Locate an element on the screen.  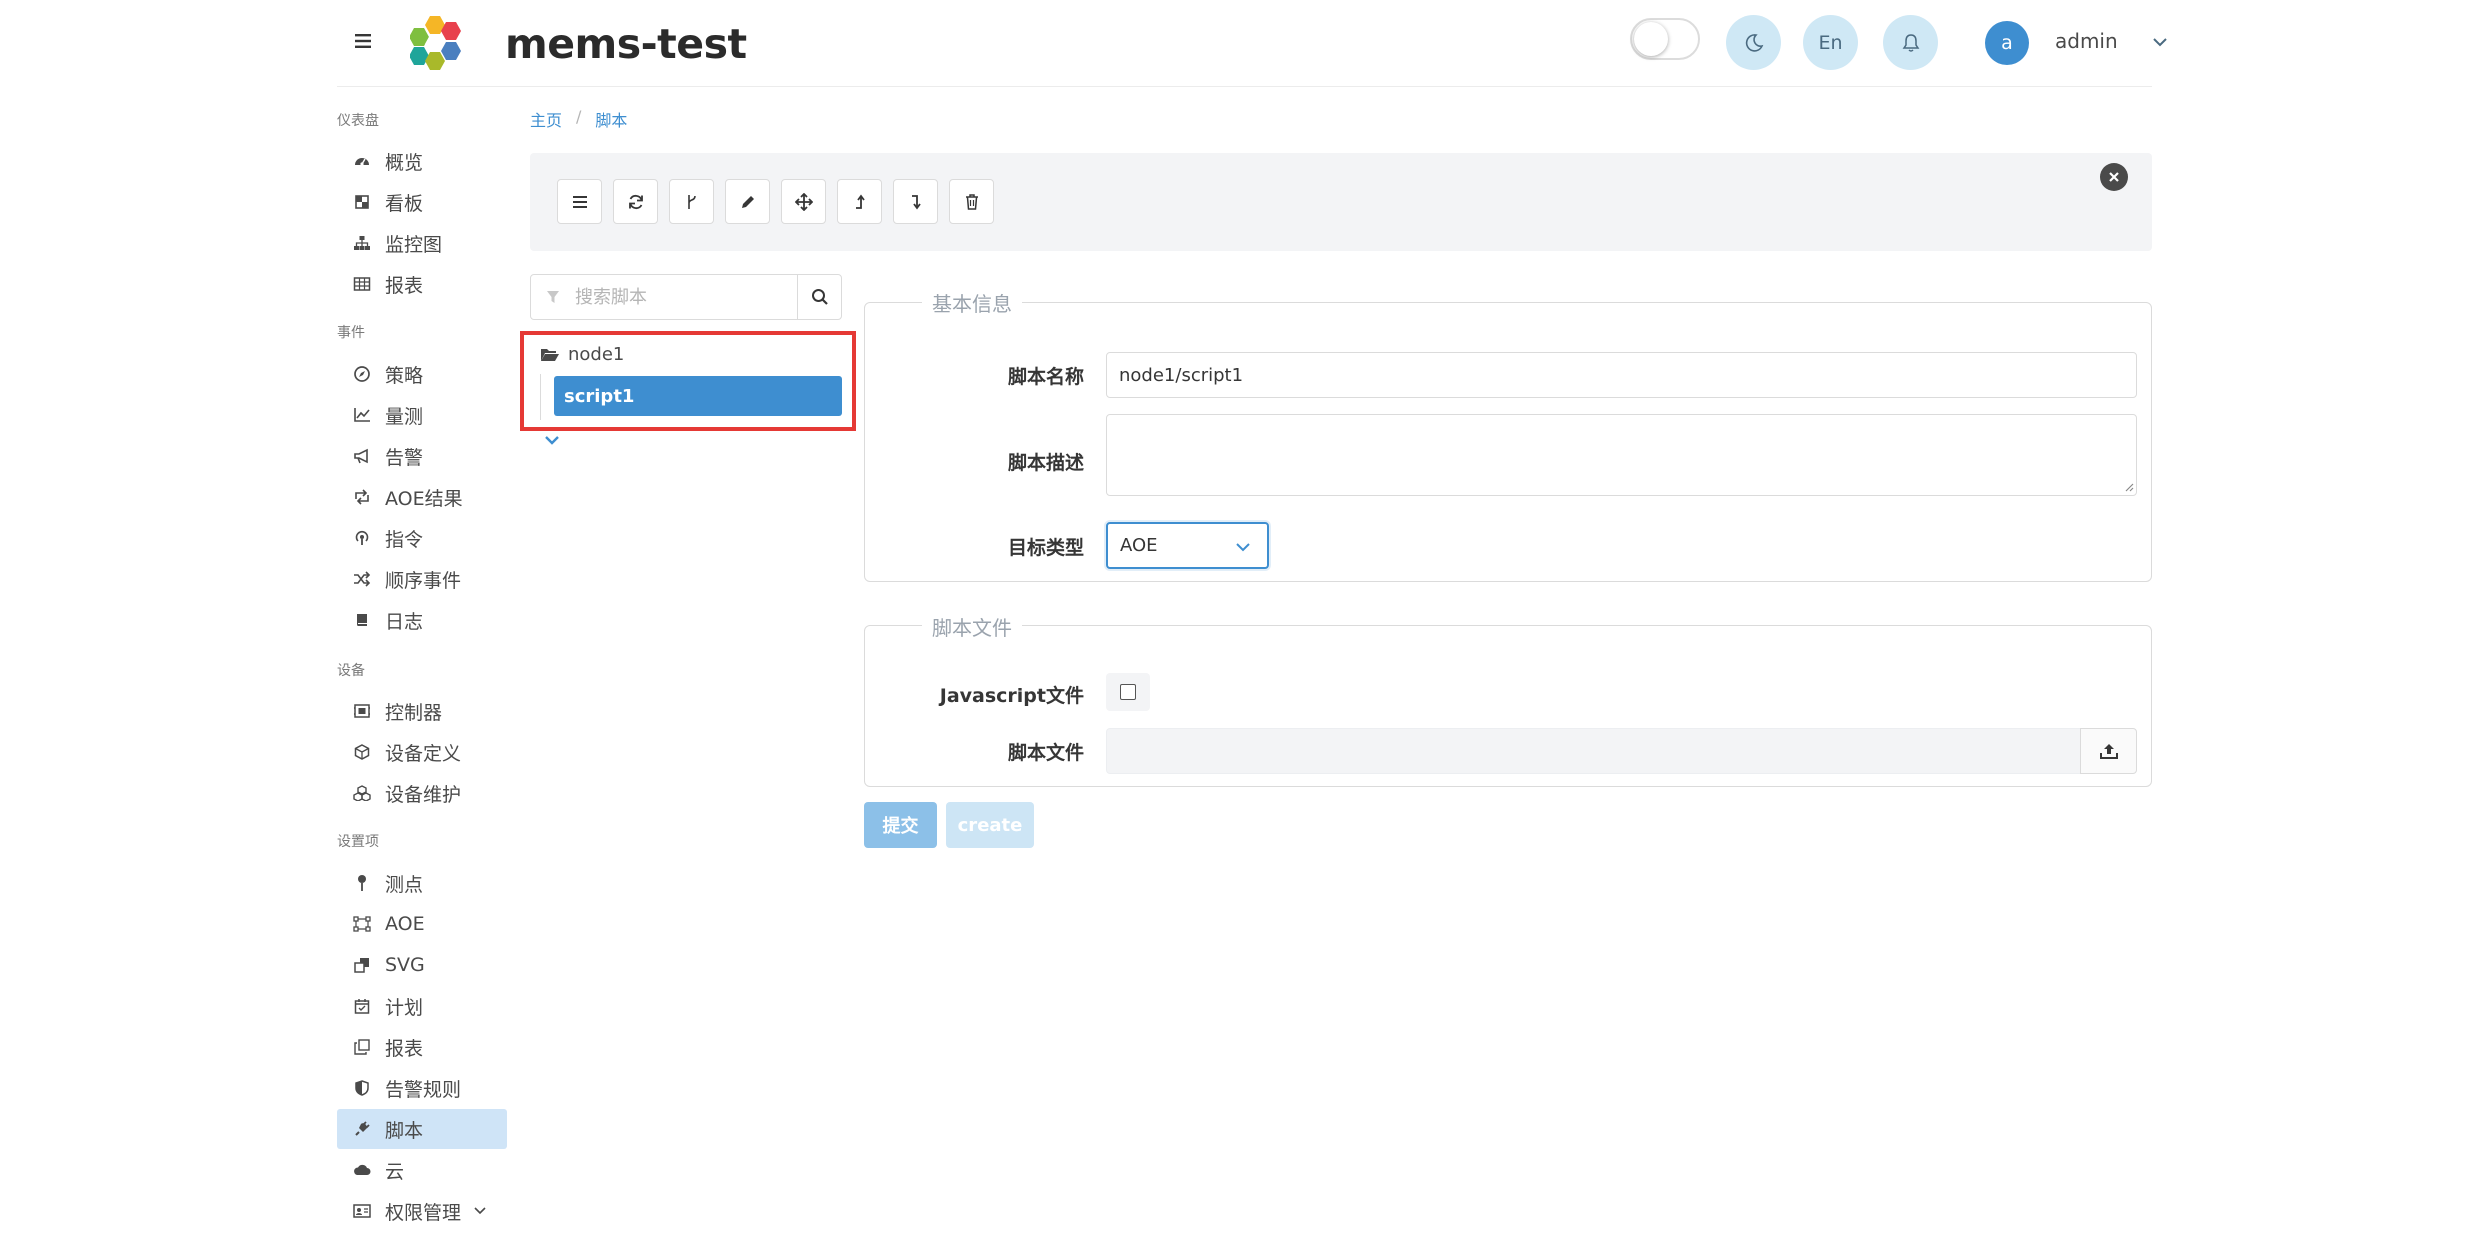
vector-icon is located at coordinates (362, 924).